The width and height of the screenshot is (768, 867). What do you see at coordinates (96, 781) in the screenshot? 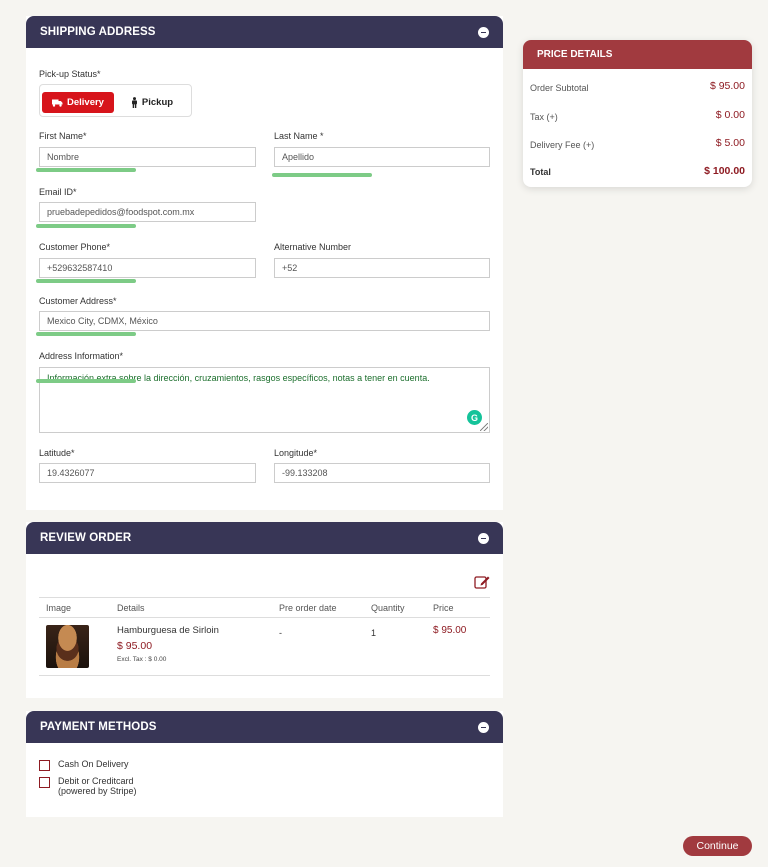
I see `card-label: Debit or Creditcard` at bounding box center [96, 781].